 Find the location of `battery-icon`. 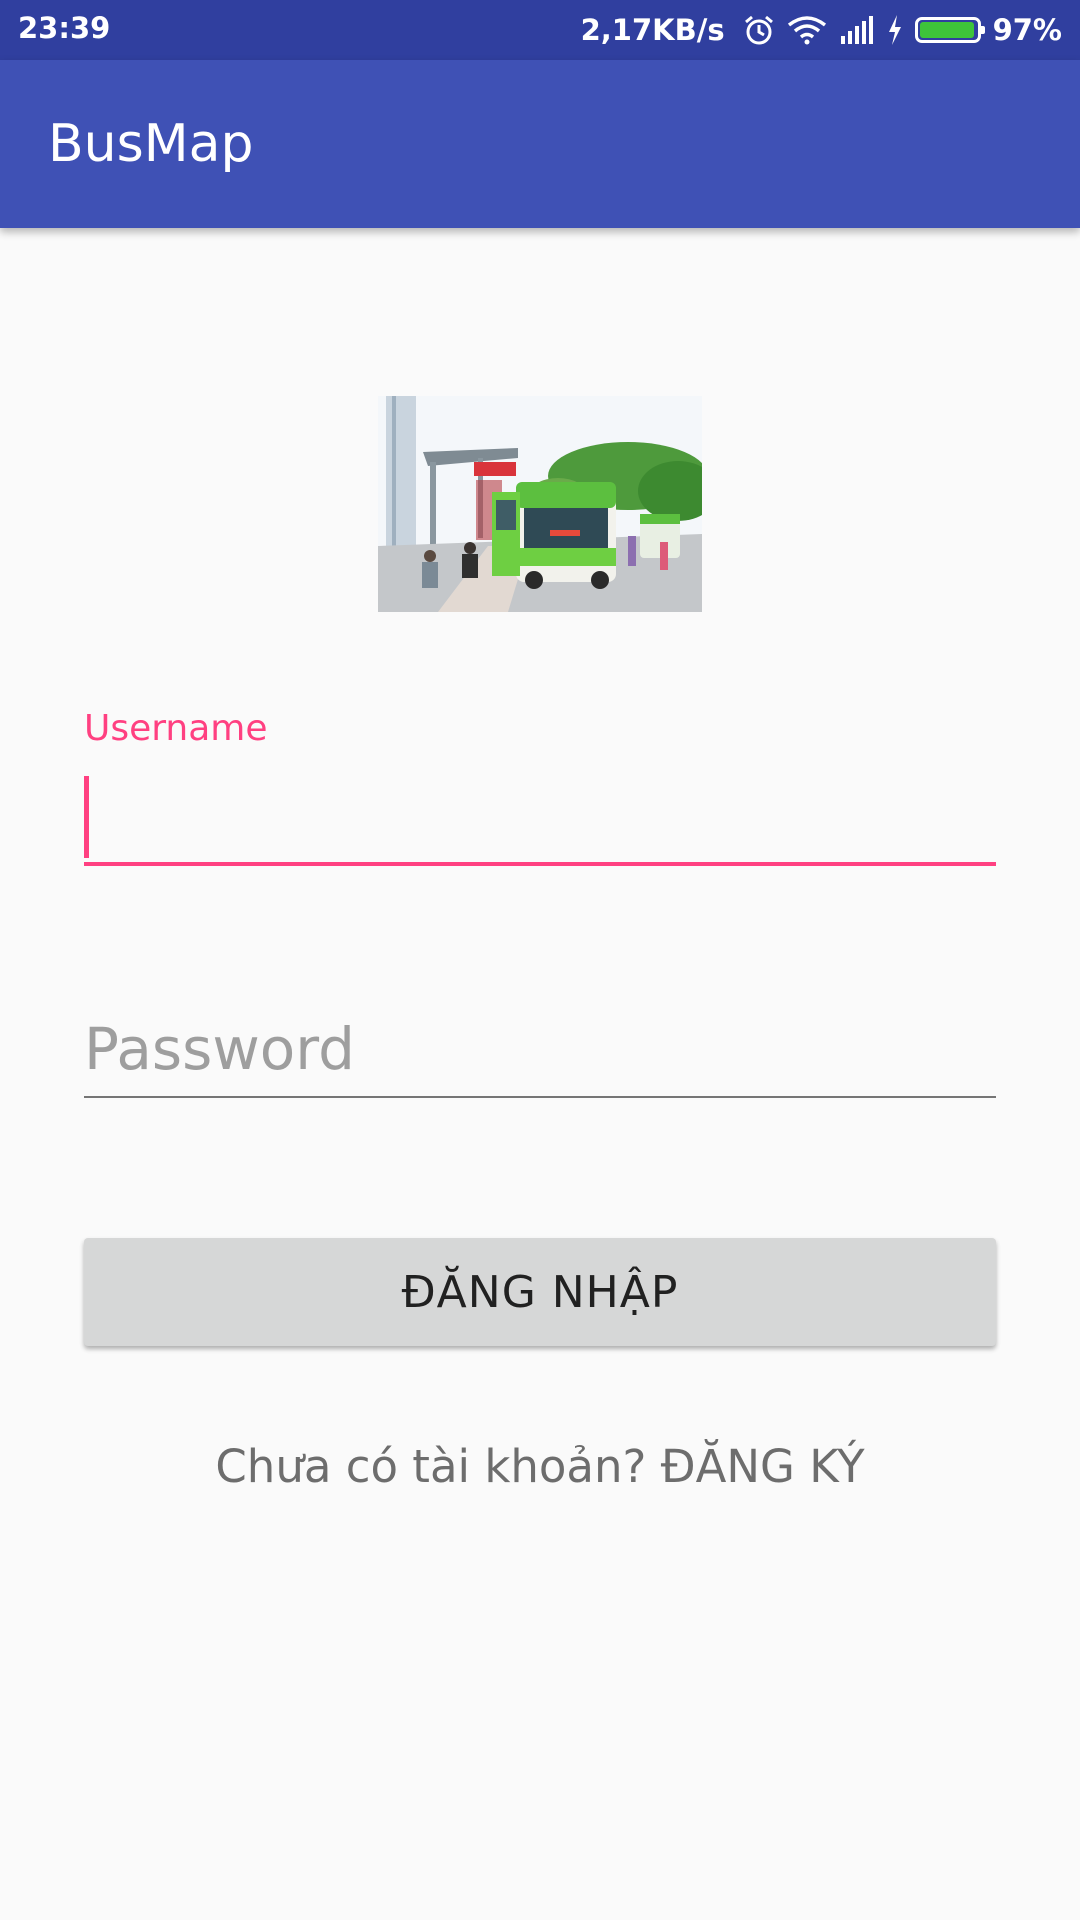

battery-icon is located at coordinates (949, 30).